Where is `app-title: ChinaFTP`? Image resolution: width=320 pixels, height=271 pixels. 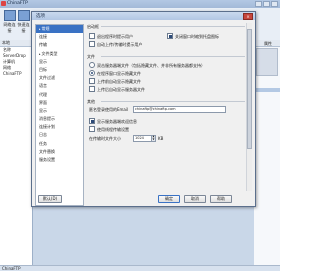 app-title: ChinaFTP is located at coordinates (17, 3).